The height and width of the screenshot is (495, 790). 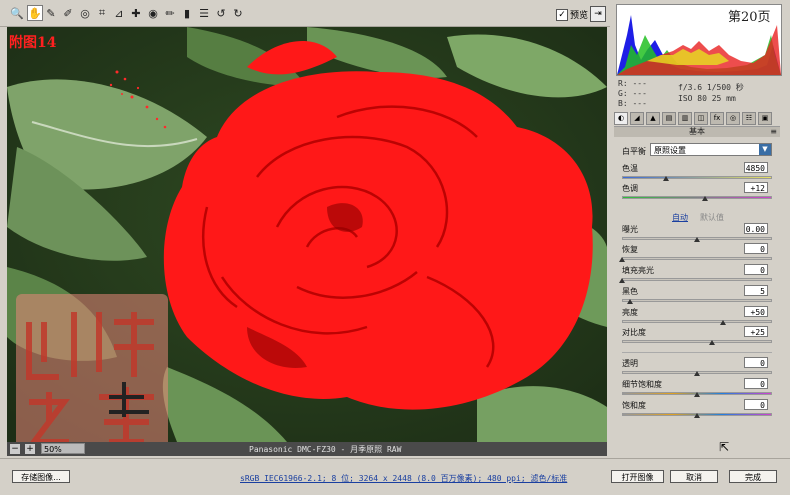 What do you see at coordinates (170, 13) in the screenshot?
I see `adjustment-brush-icon: ✏` at bounding box center [170, 13].